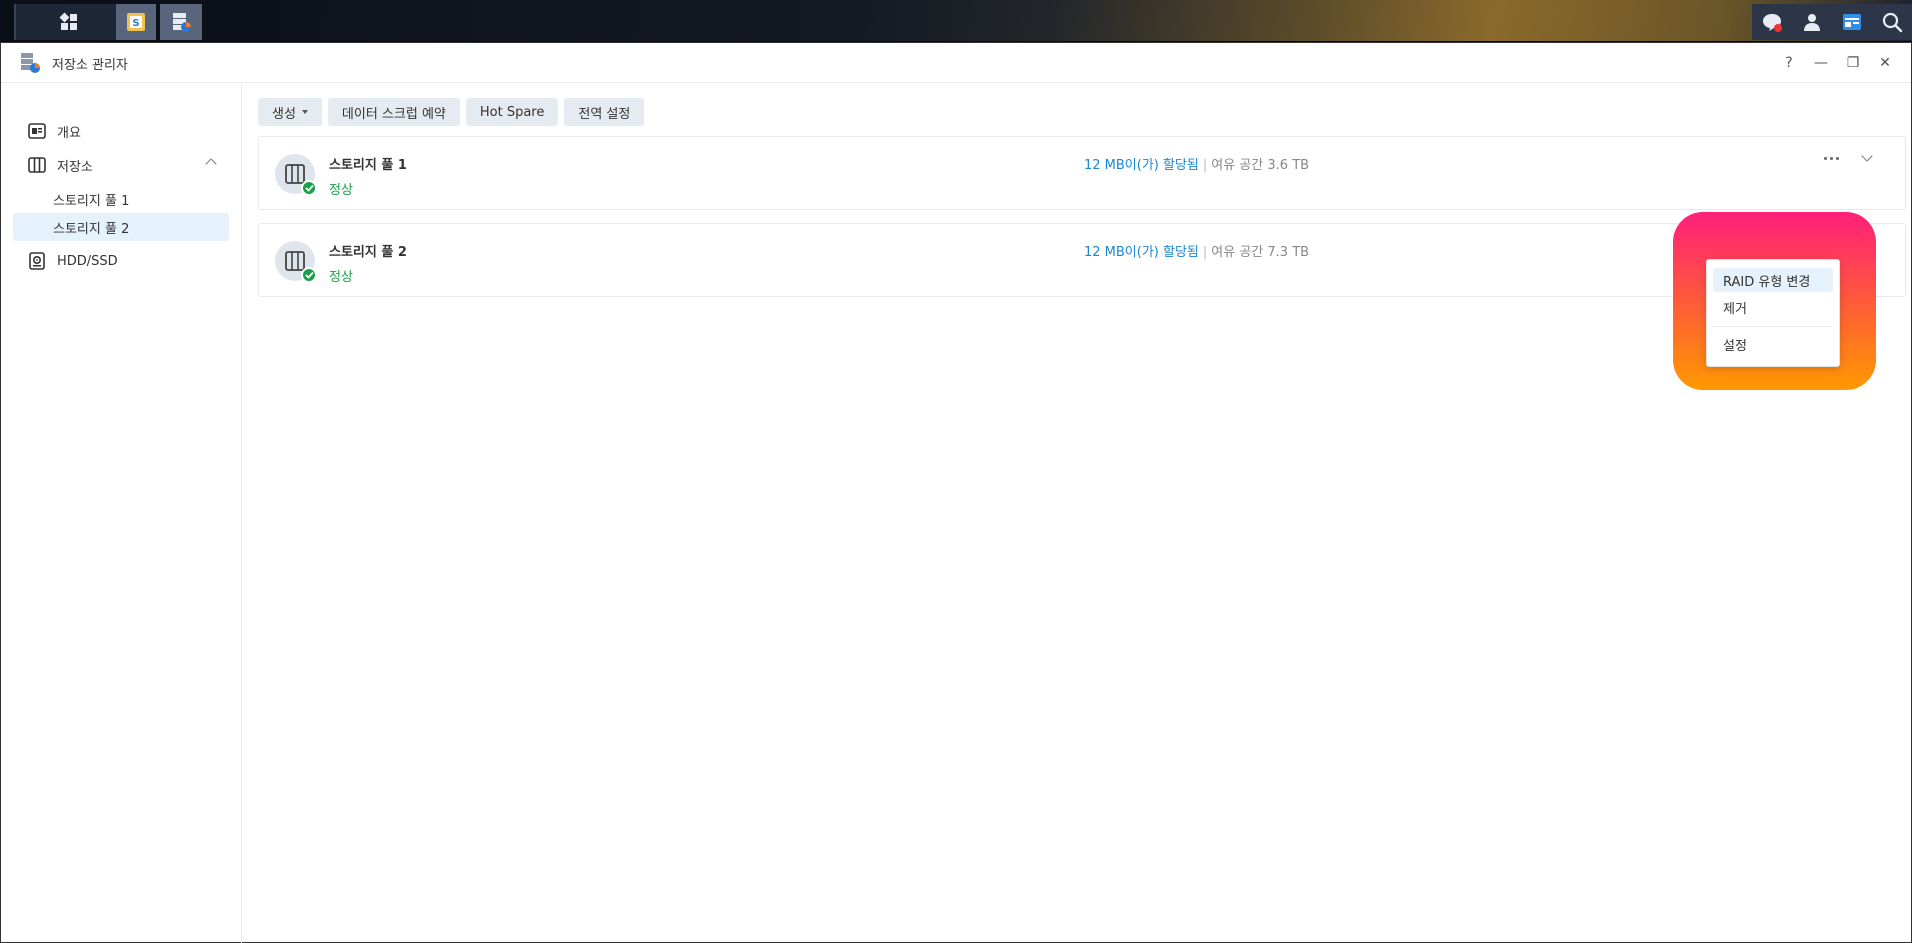 The height and width of the screenshot is (943, 1912). I want to click on taskbar-app-storage-manager, so click(181, 22).